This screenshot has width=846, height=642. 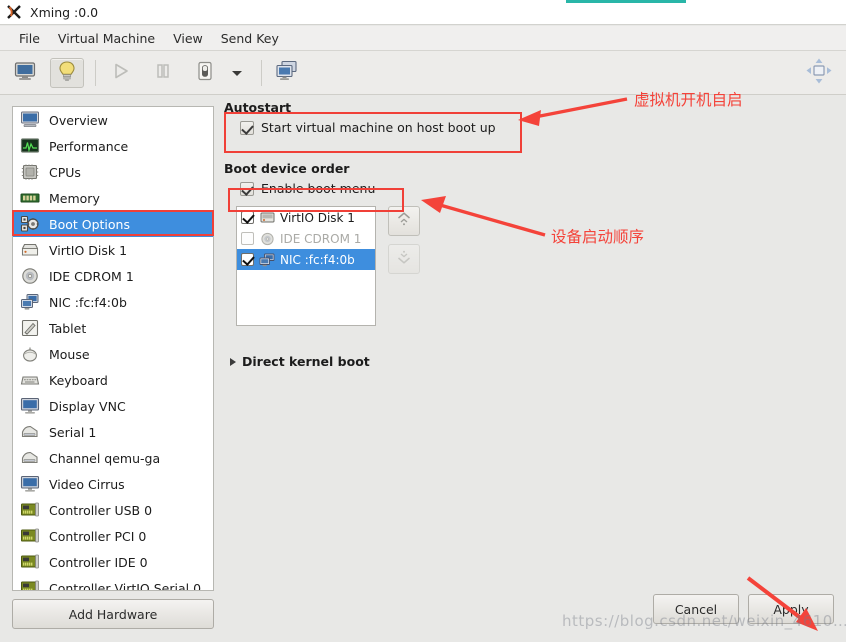 I want to click on sidebar-item-label: Tablet, so click(x=68, y=328).